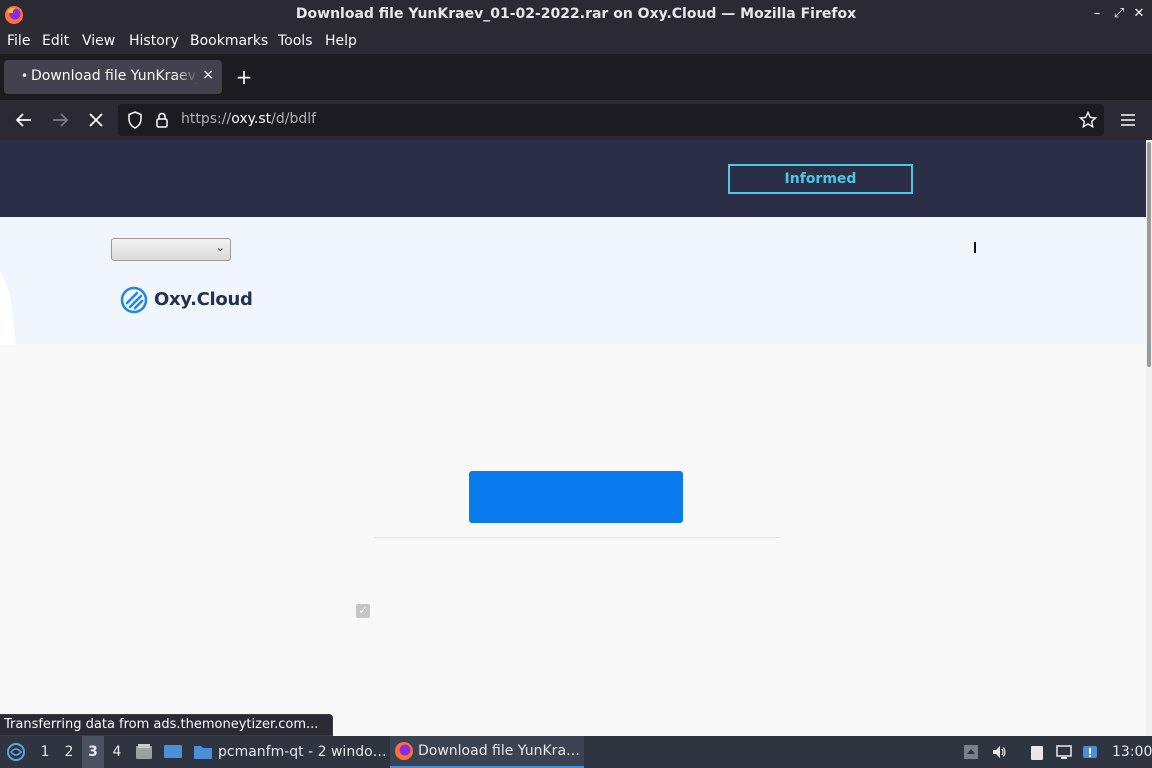  Describe the element at coordinates (1088, 120) in the screenshot. I see `bookmark-star-icon` at that location.